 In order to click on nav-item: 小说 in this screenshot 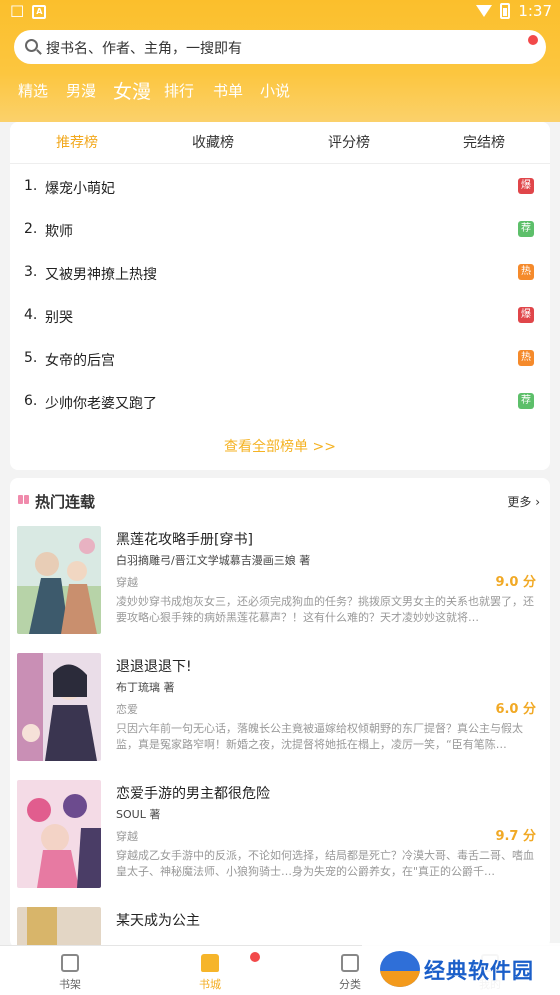, I will do `click(275, 90)`.